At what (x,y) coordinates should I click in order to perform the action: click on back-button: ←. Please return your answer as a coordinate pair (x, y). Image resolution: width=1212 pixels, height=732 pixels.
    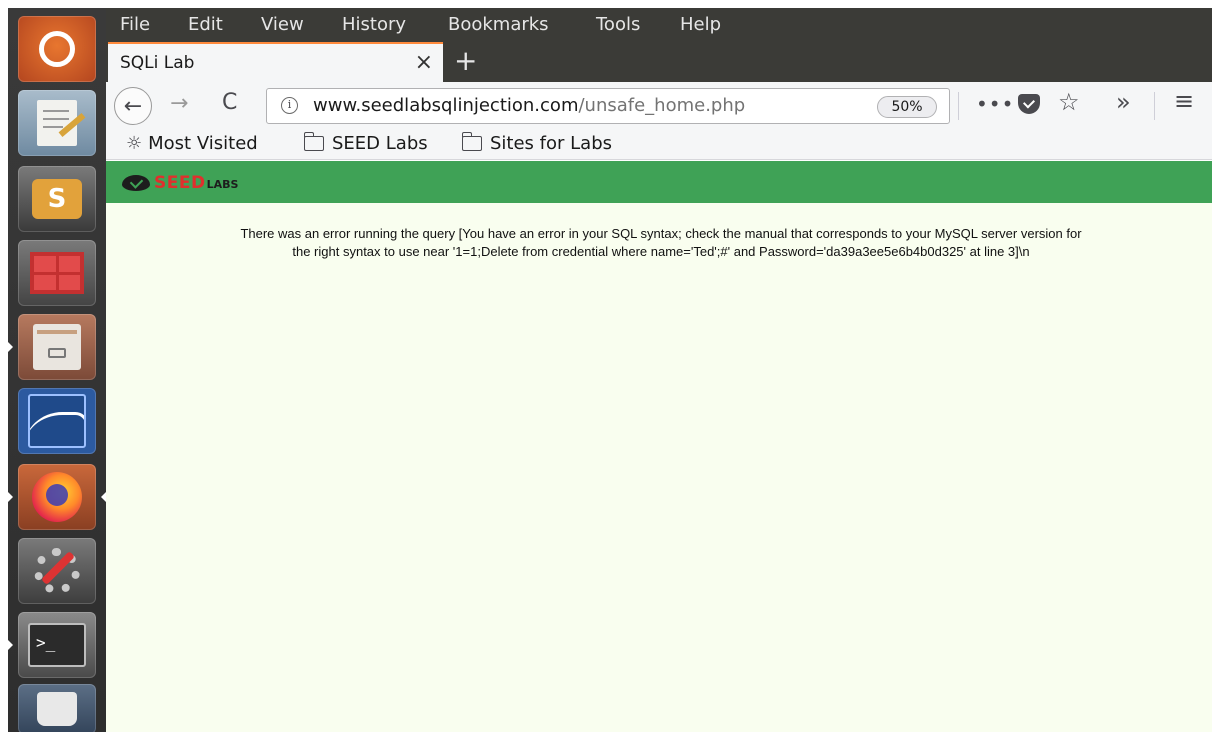
    Looking at the image, I should click on (133, 106).